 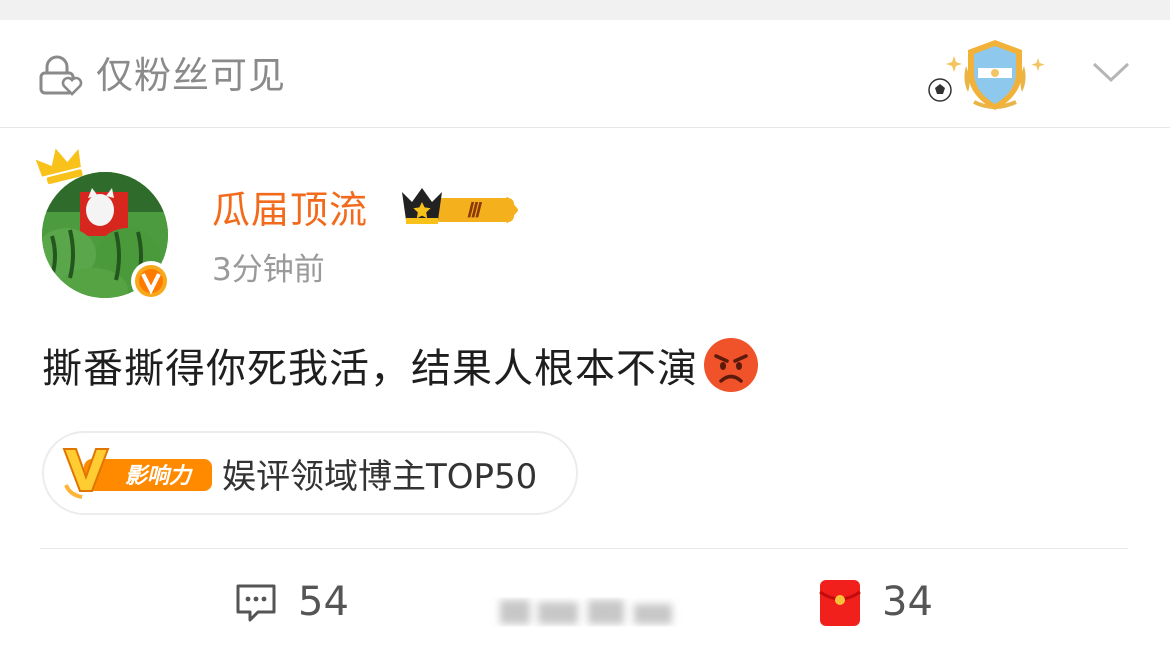 I want to click on svg-text: Ⅲ, so click(x=474, y=211).